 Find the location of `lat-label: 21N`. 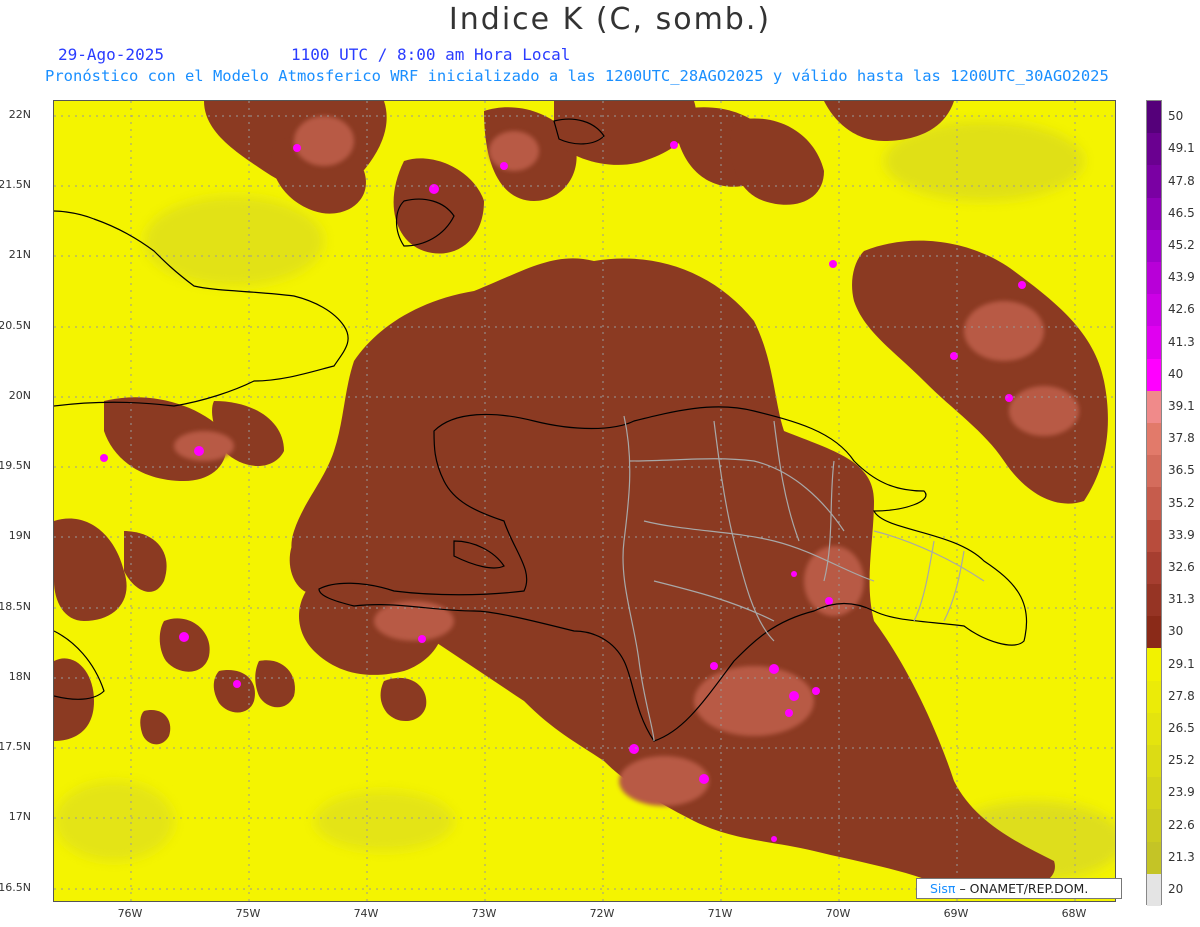

lat-label: 21N is located at coordinates (19, 254).